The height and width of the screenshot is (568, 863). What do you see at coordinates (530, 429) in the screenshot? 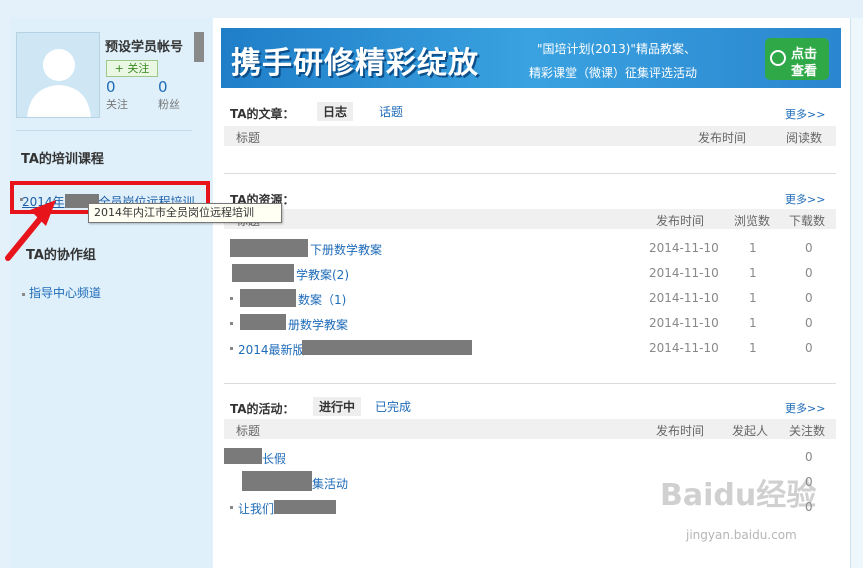
I see `activities-table-header: 标题 发布时间 发起人 关注数` at bounding box center [530, 429].